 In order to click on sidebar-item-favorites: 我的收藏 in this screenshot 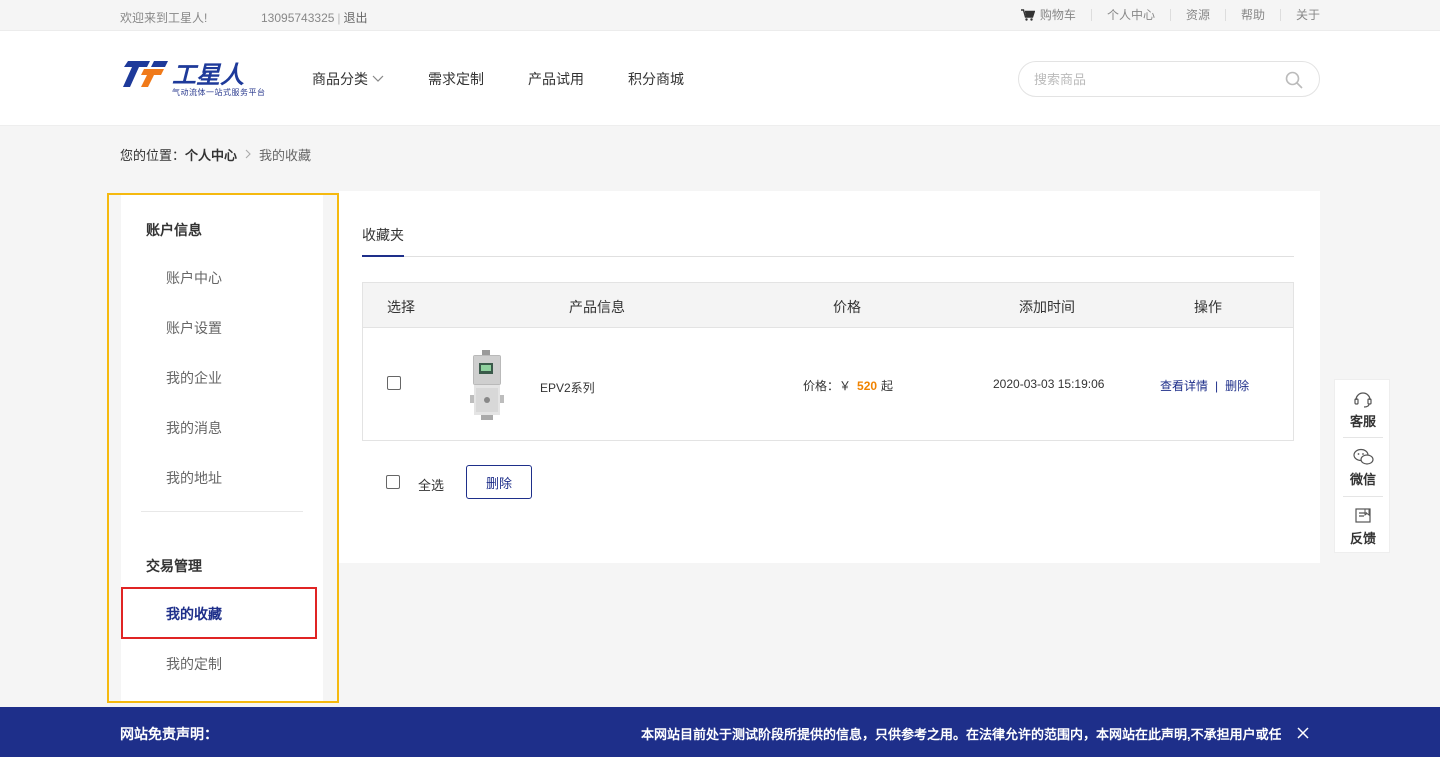, I will do `click(194, 614)`.